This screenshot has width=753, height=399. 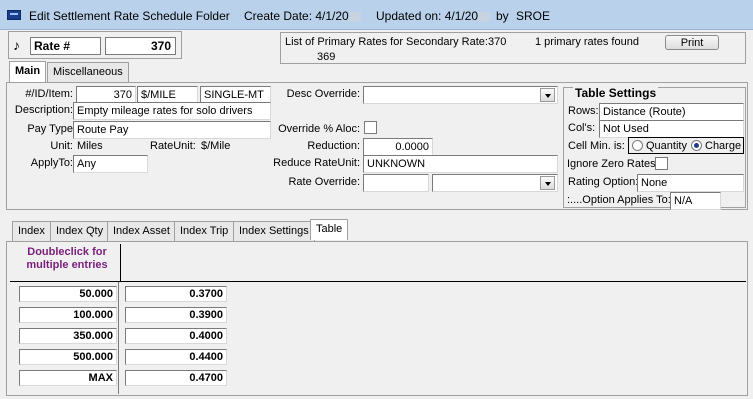 What do you see at coordinates (619, 200) in the screenshot?
I see `option-applies-label: :....Option Applies To:` at bounding box center [619, 200].